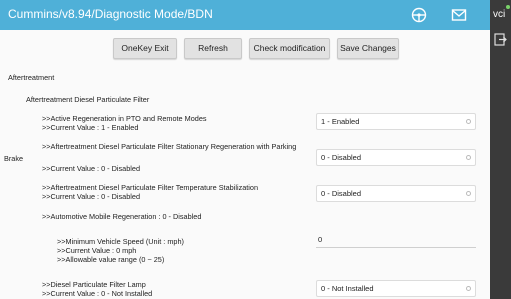  I want to click on page-title: Cummins/v8.94/Diagnostic Mode/BDN, so click(110, 14).